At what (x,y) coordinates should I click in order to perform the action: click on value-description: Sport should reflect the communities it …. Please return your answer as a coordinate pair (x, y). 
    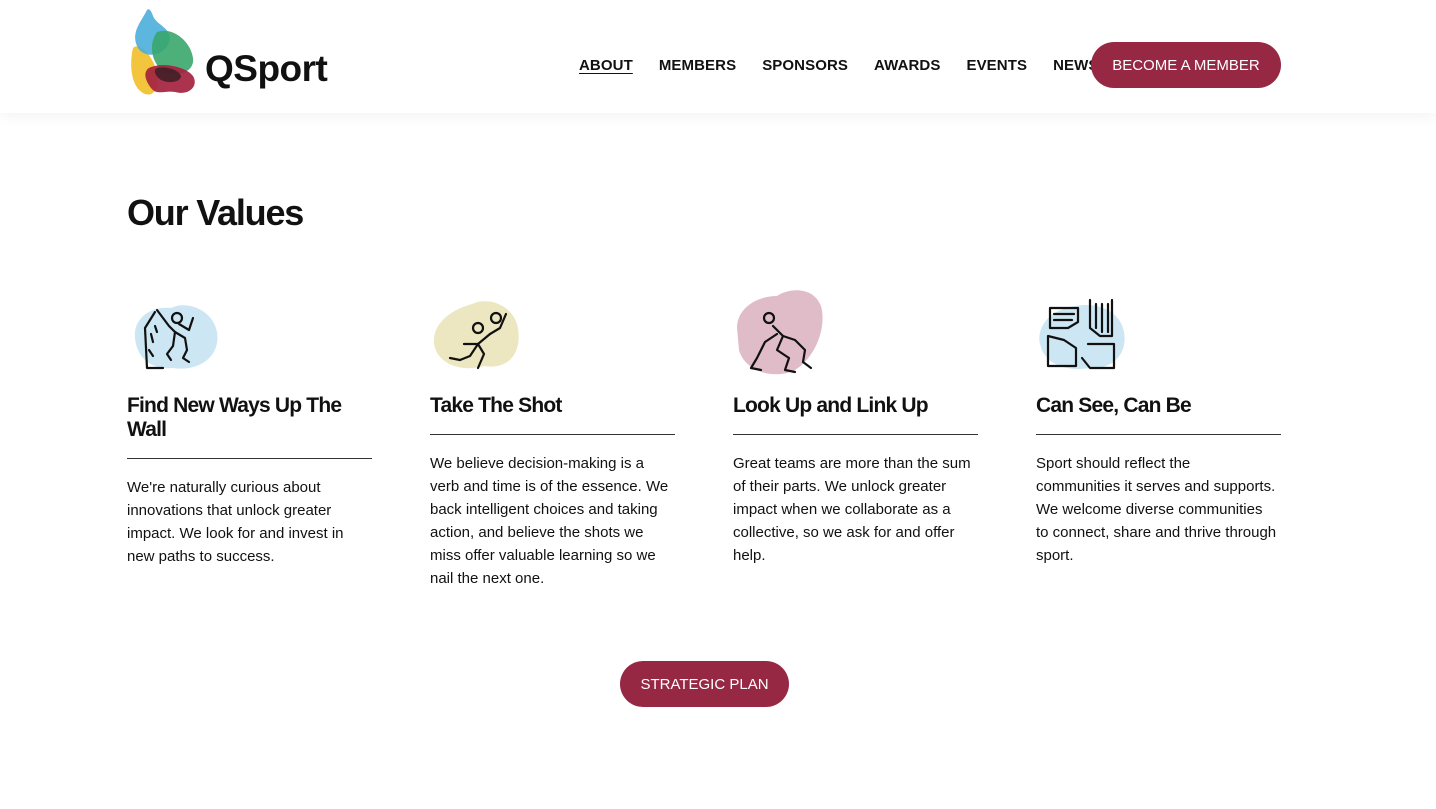
    Looking at the image, I should click on (1156, 509).